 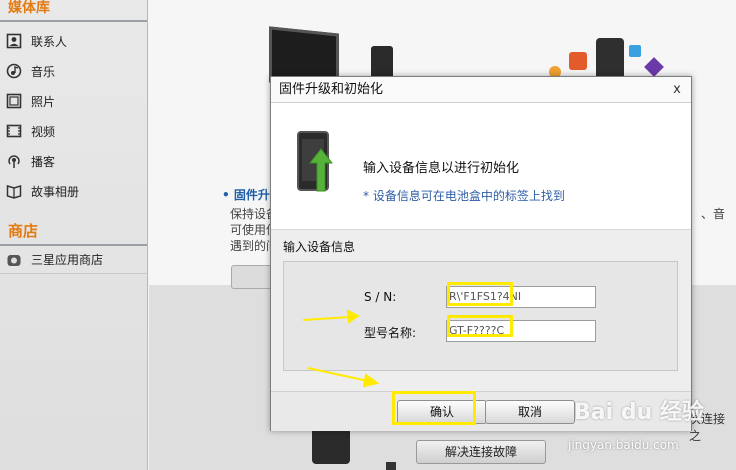 I want to click on highlight-box-model, so click(x=480, y=326).